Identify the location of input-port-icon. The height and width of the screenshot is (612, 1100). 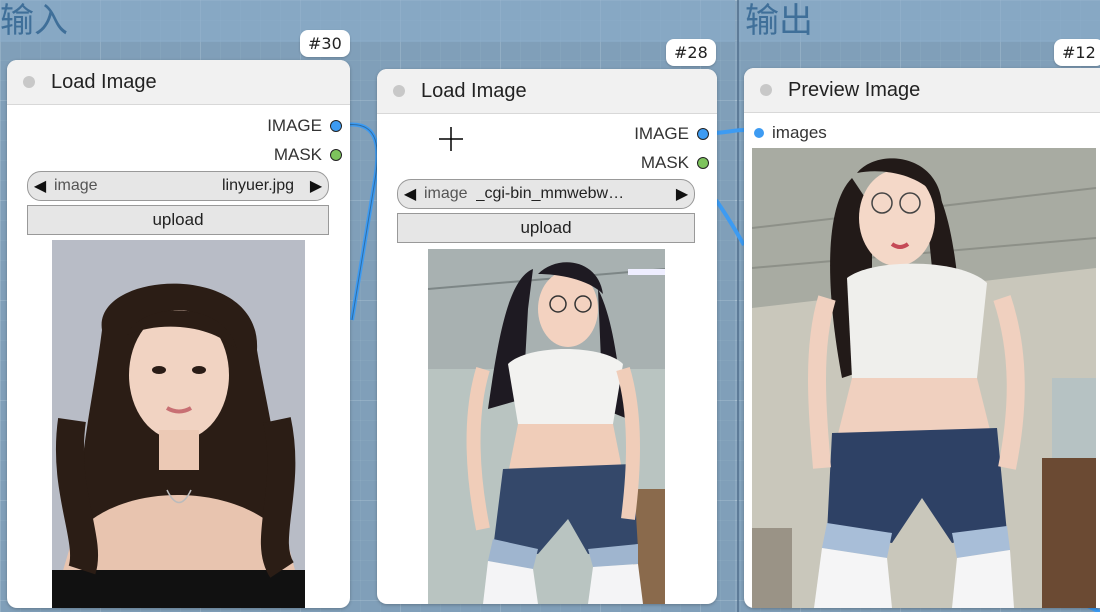
(759, 133).